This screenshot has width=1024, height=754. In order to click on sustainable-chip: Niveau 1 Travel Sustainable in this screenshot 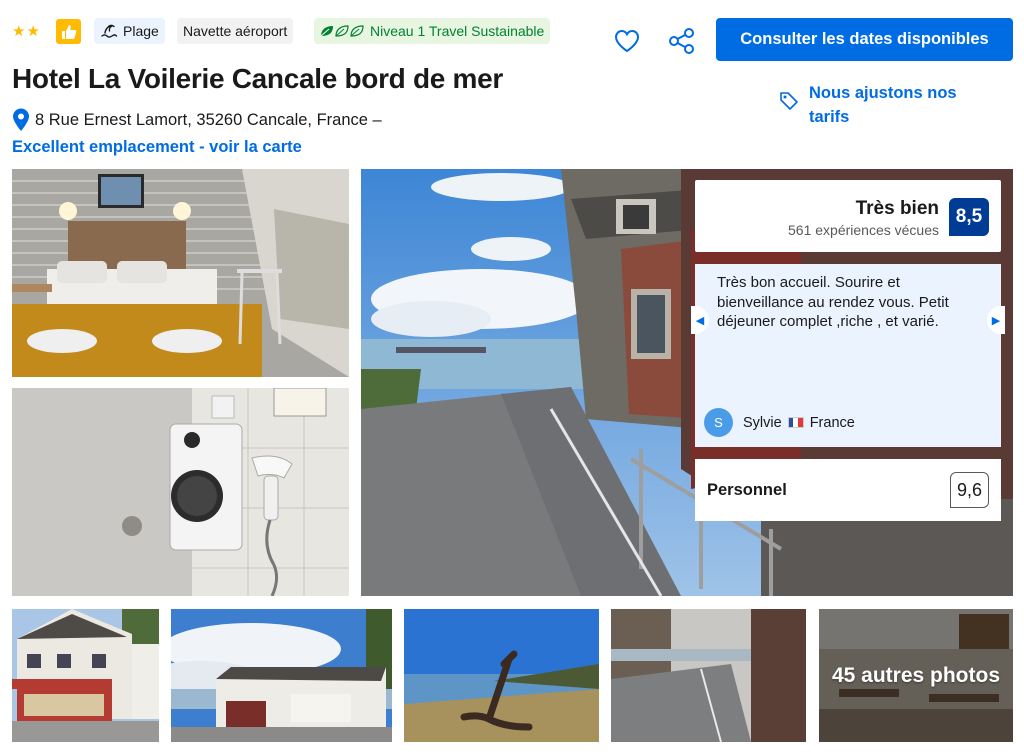, I will do `click(432, 31)`.